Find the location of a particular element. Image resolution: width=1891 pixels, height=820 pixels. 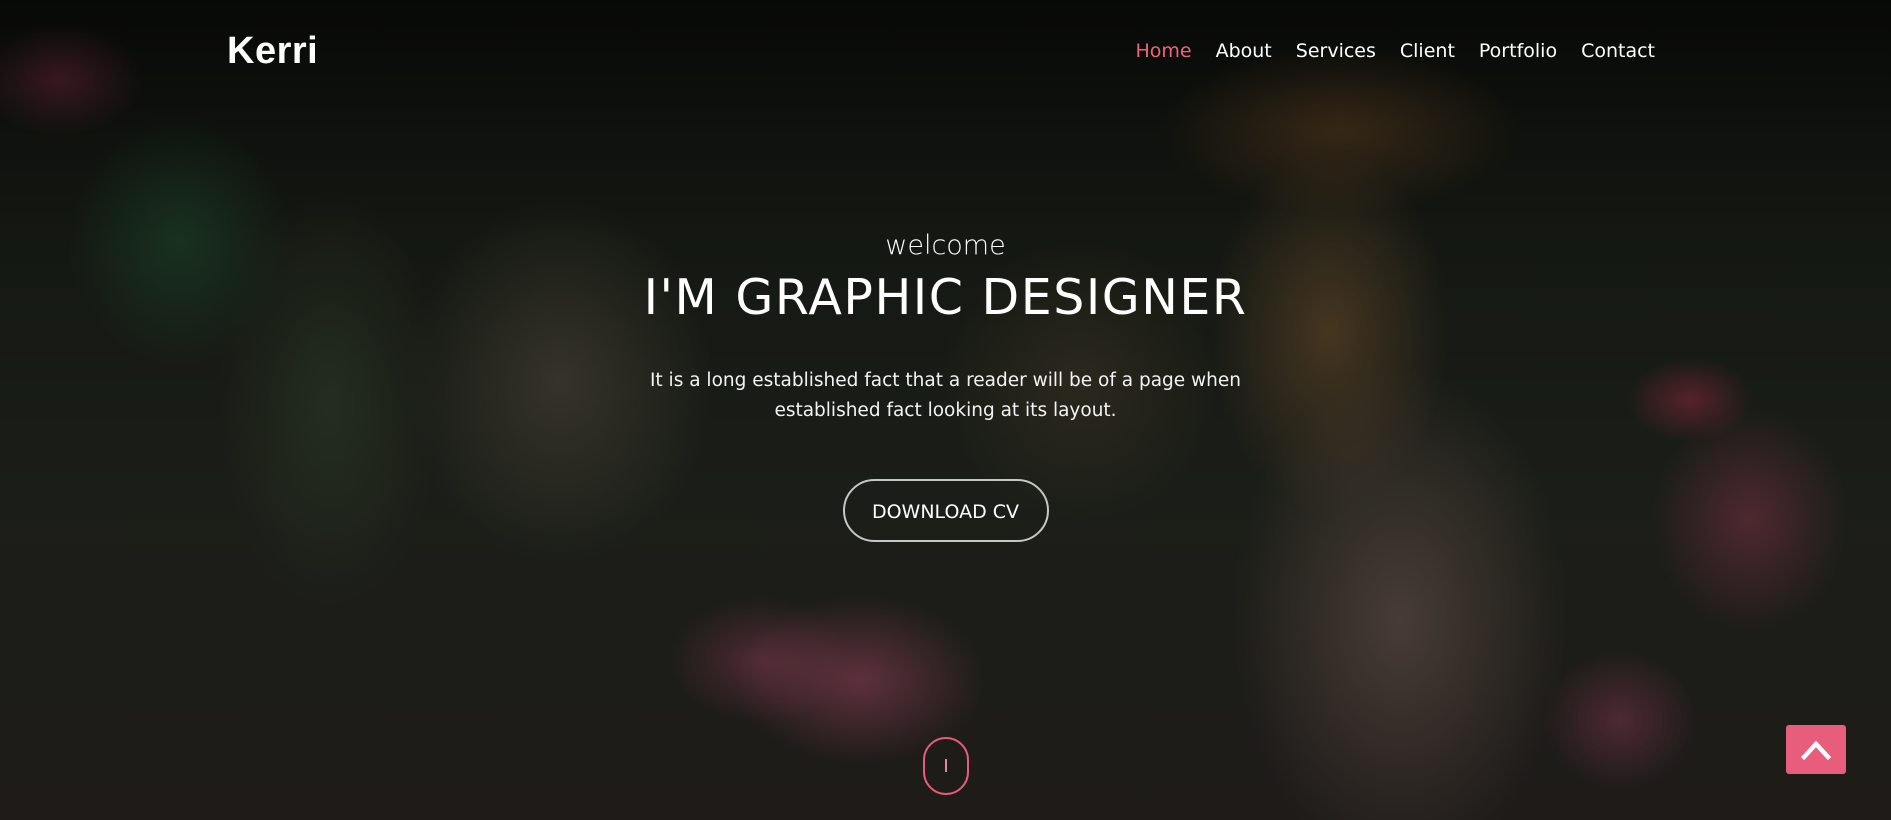

nav-item-client: Client is located at coordinates (1427, 51).